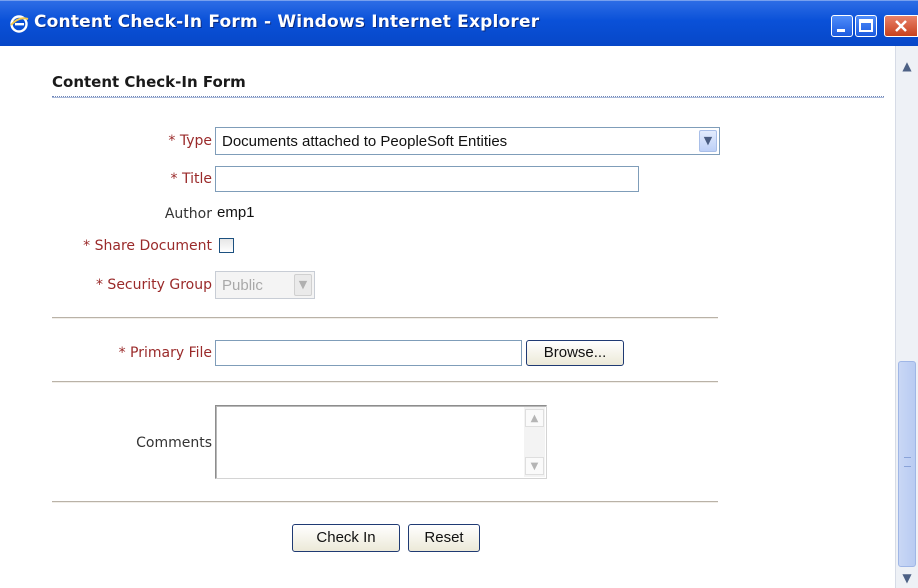 The image size is (918, 588). What do you see at coordinates (165, 353) in the screenshot?
I see `primary-file-label: * Primary File` at bounding box center [165, 353].